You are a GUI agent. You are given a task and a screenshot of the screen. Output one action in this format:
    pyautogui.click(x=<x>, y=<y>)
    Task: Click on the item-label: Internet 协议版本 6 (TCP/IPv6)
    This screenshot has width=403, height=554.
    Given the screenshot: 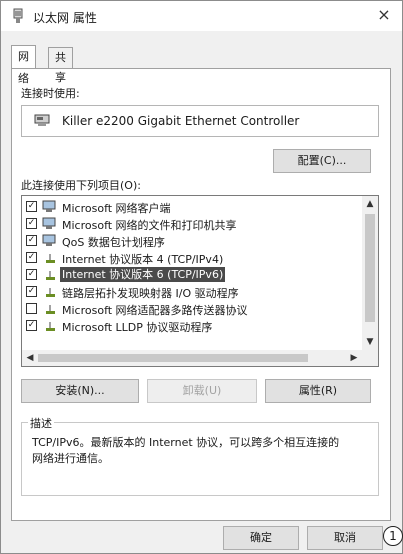 What is the action you would take?
    pyautogui.click(x=143, y=274)
    